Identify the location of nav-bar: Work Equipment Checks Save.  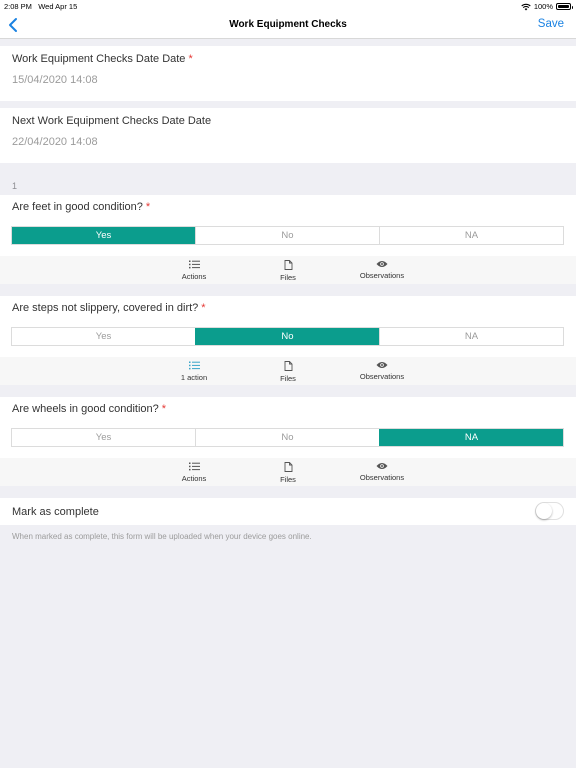
(288, 25).